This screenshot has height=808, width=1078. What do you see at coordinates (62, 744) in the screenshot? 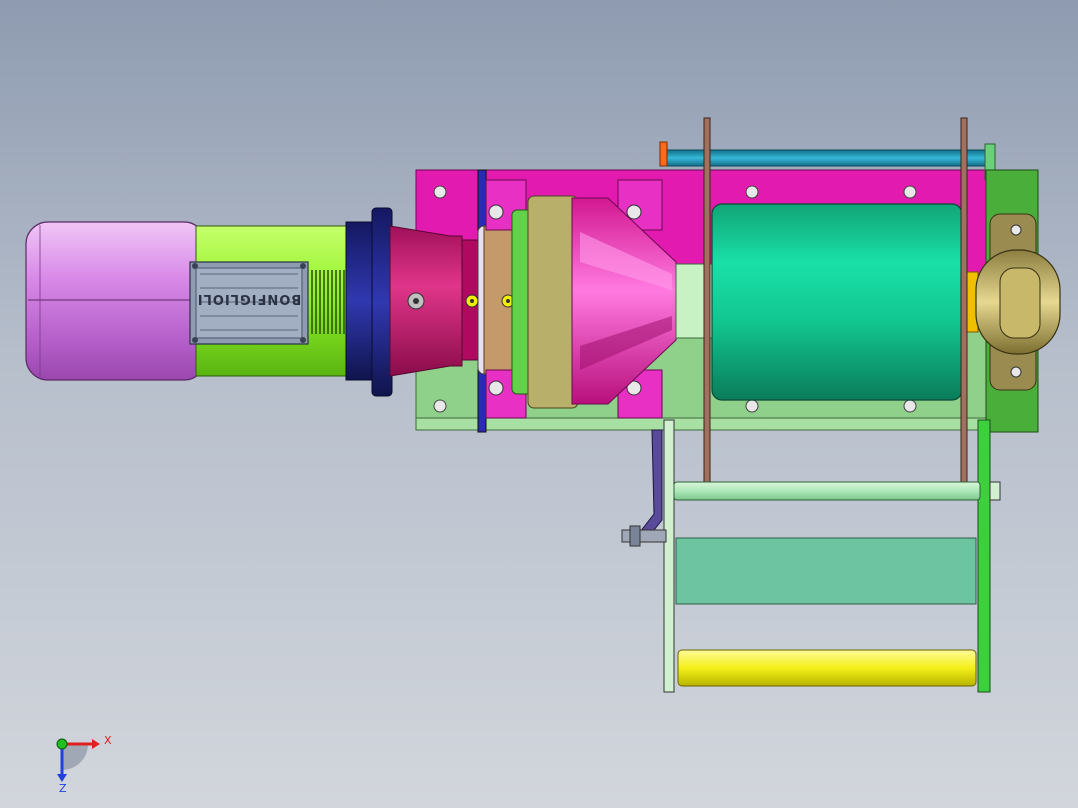
I see `y-axis-dot` at bounding box center [62, 744].